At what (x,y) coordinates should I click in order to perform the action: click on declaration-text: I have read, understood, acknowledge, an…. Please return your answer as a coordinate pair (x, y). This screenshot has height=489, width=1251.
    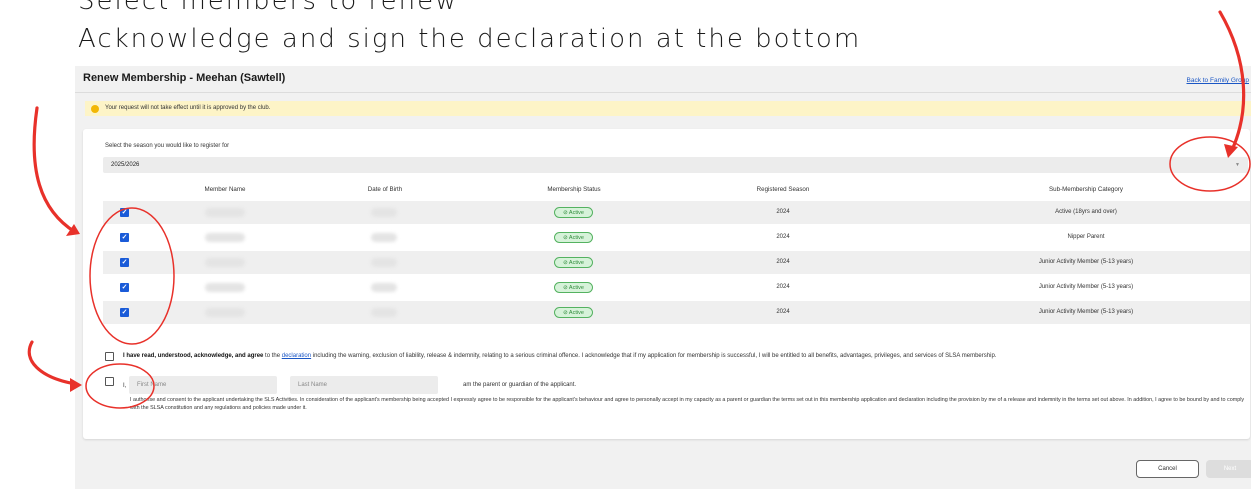
    Looking at the image, I should click on (559, 356).